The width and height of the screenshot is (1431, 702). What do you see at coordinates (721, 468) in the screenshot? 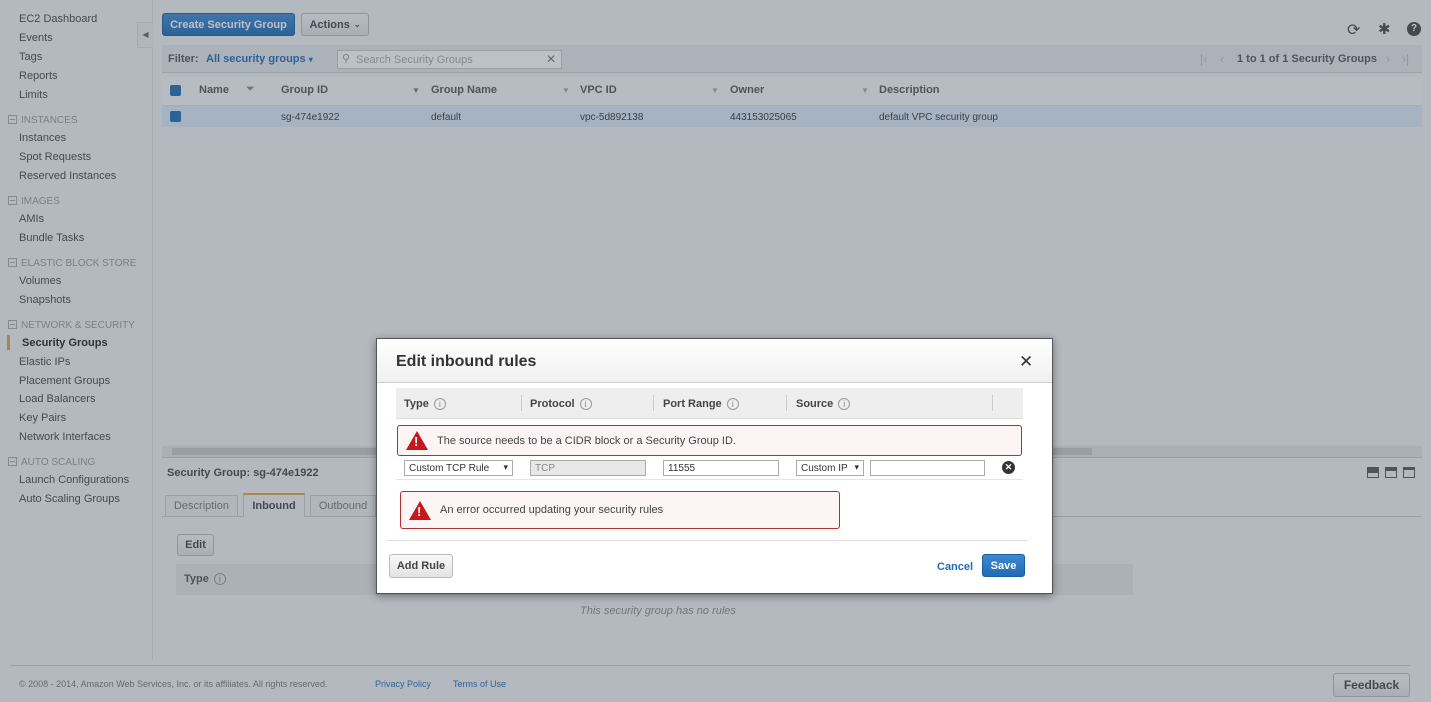
I see `port-range-input: 11555` at bounding box center [721, 468].